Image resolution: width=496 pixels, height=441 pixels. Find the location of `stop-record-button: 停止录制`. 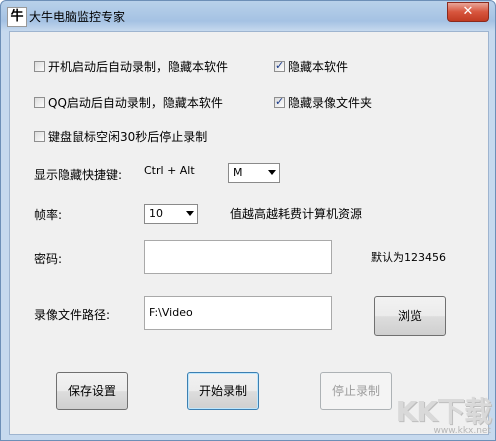

stop-record-button: 停止录制 is located at coordinates (356, 391).